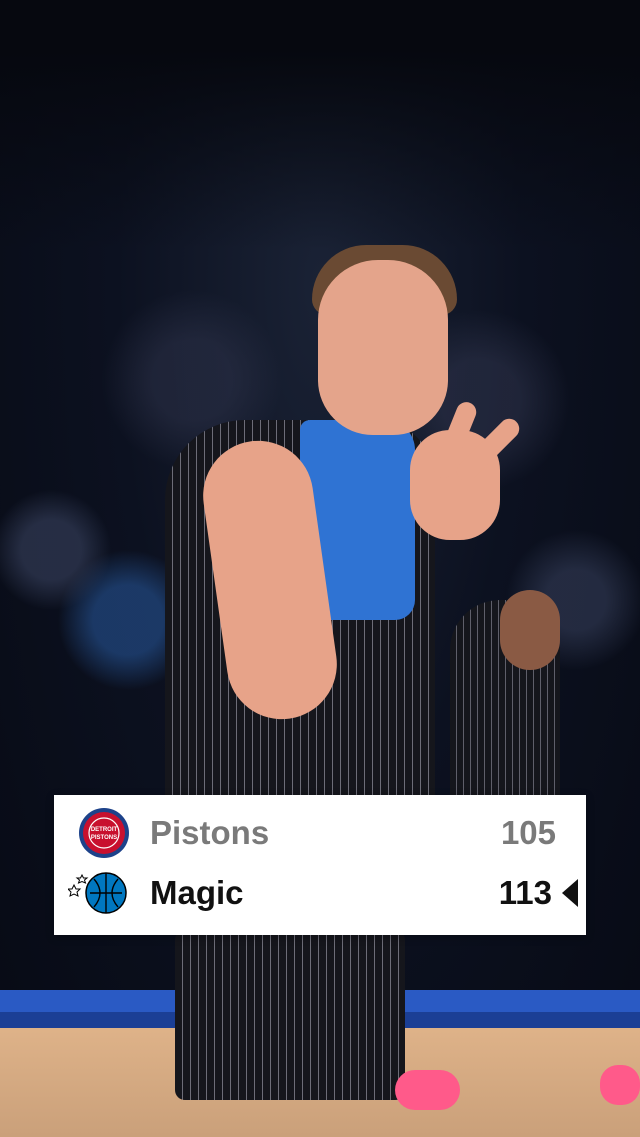 The image size is (640, 1137). Describe the element at coordinates (97, 893) in the screenshot. I see `magic-logo-icon` at that location.